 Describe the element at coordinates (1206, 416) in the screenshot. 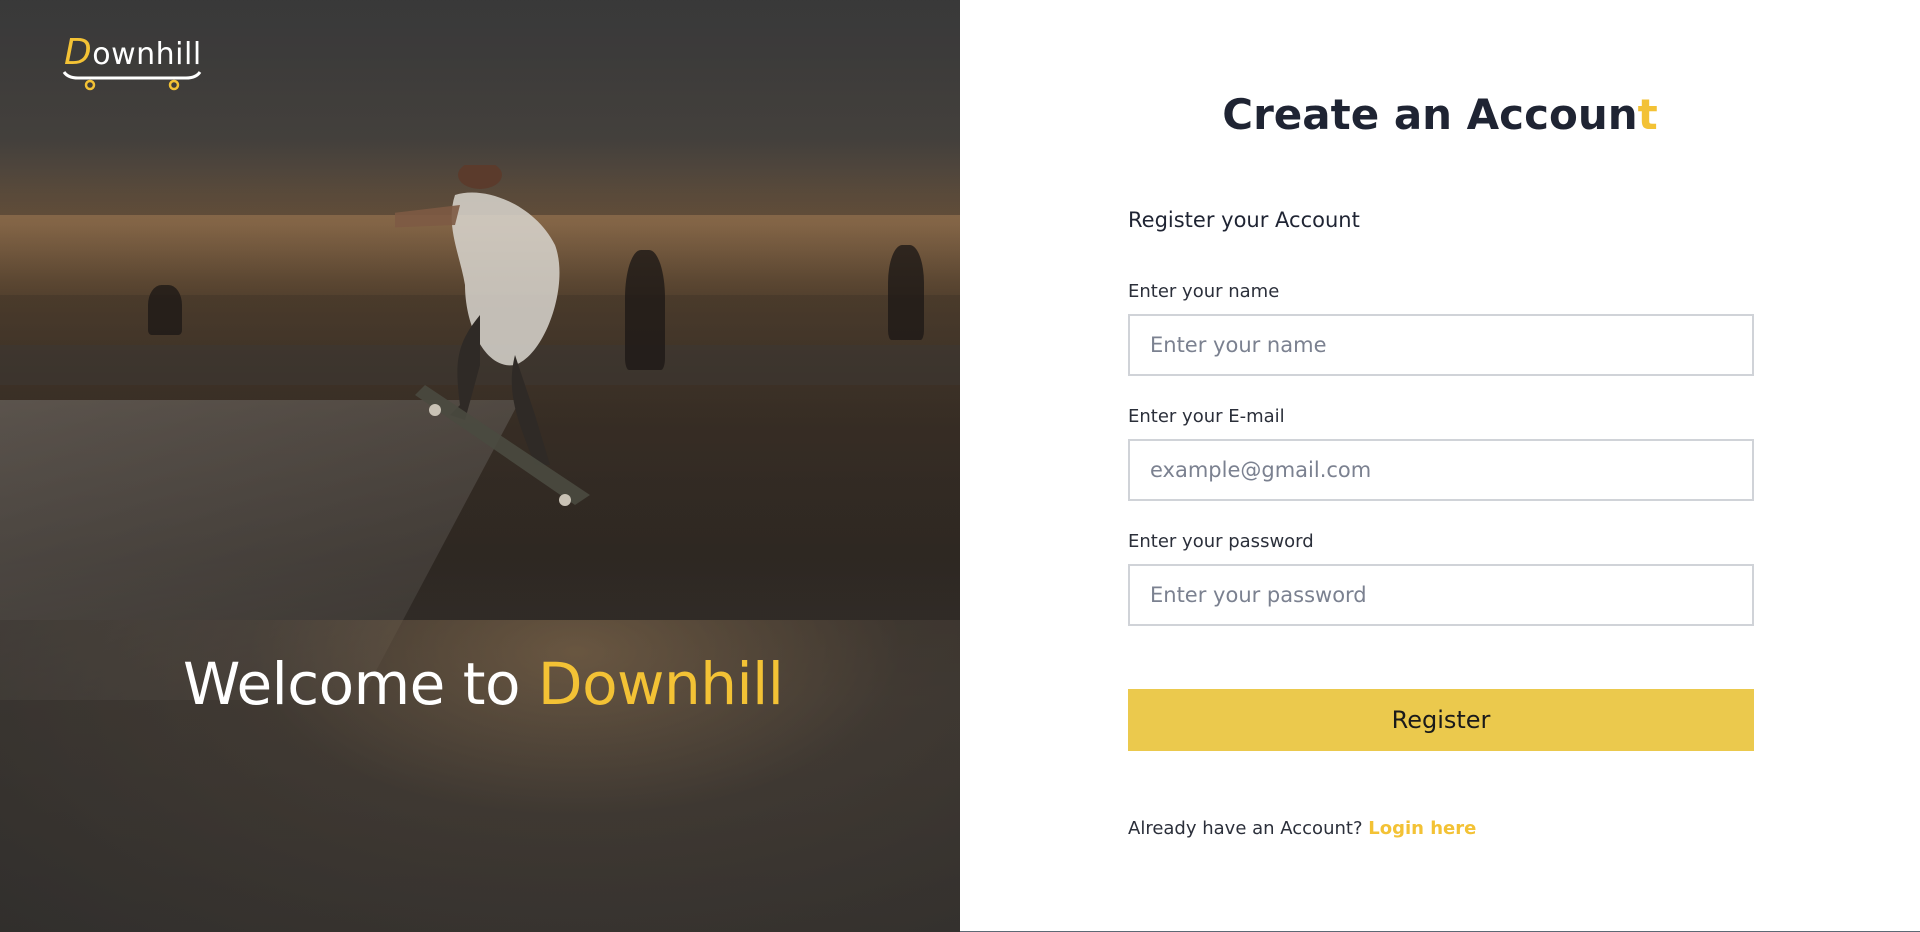

I see `email-field-label: Enter your E-mail` at that location.